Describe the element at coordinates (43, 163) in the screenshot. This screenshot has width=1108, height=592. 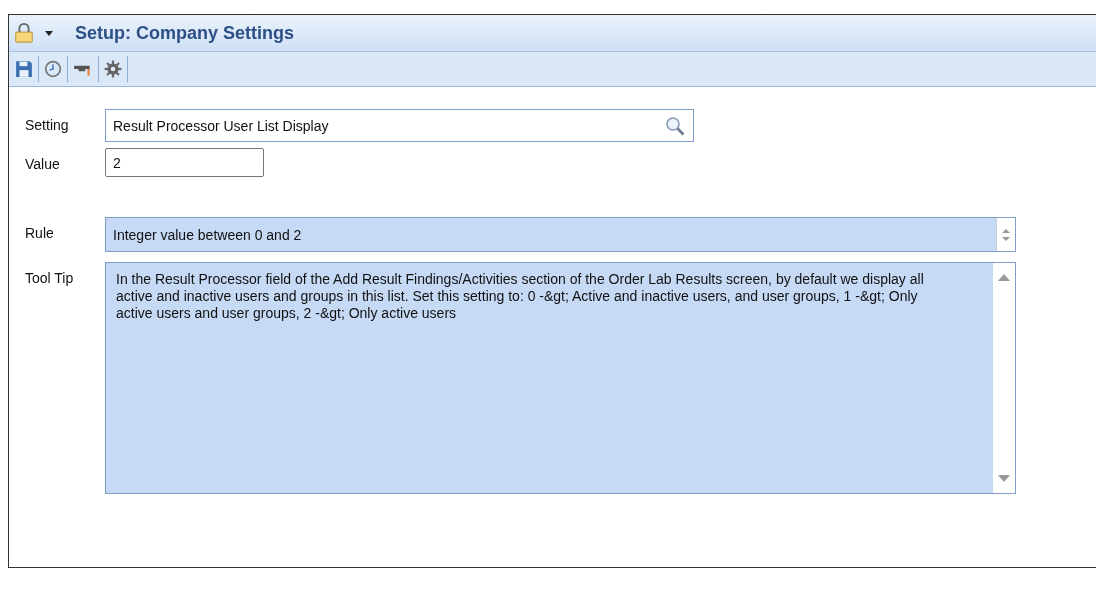
I see `field-label: Value` at that location.